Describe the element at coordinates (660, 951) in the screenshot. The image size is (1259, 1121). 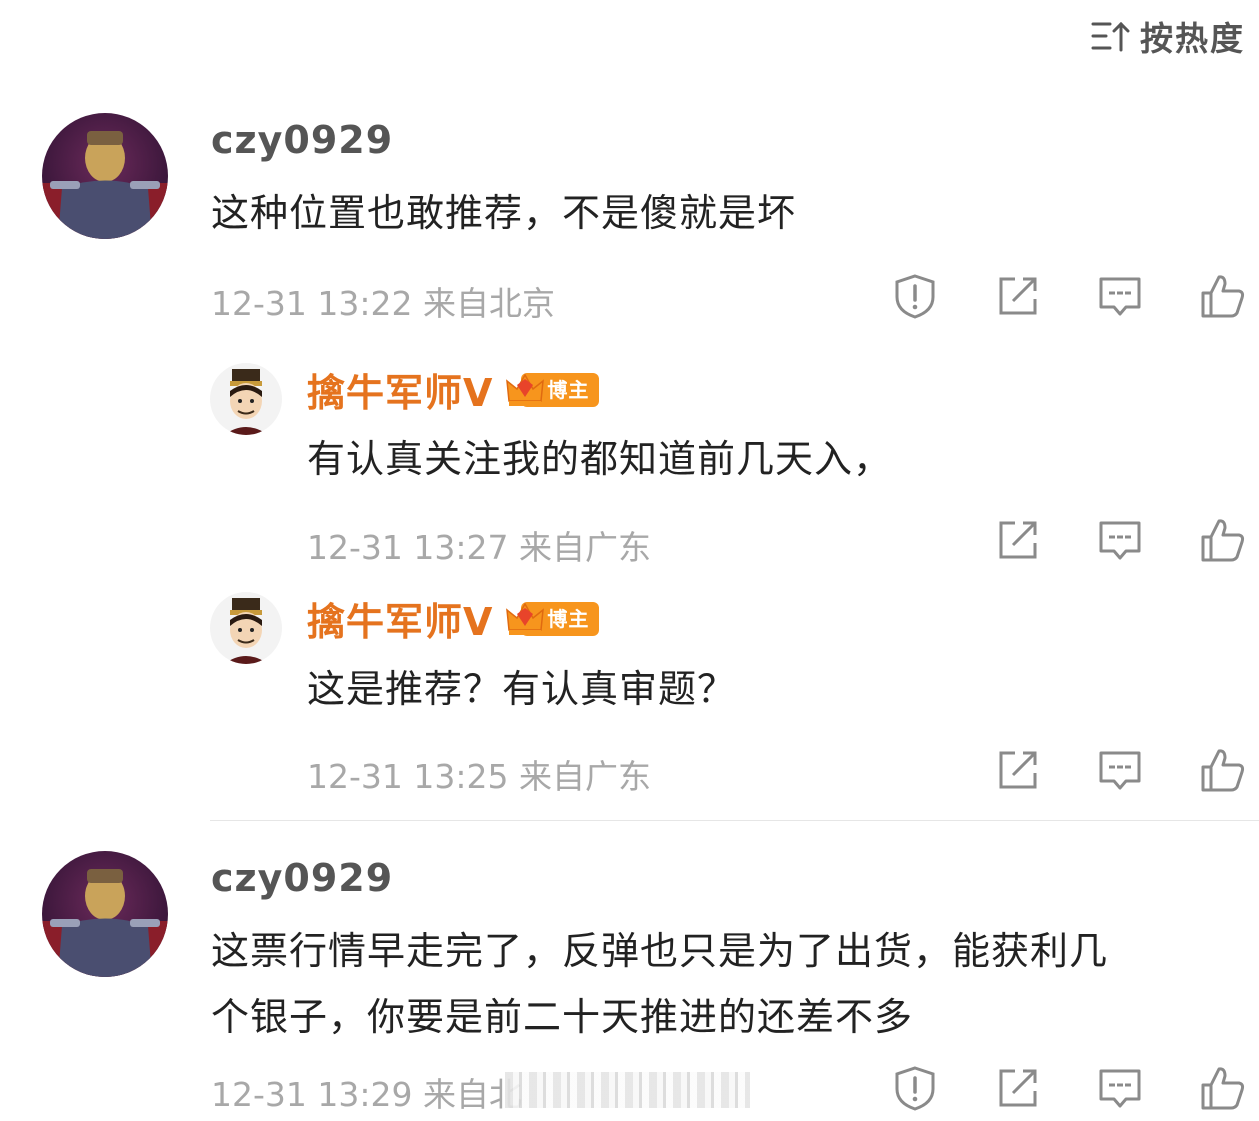
I see `comment-text-line-1: 这票行情早走完了，反弹也只是为了出货，能获利几` at that location.